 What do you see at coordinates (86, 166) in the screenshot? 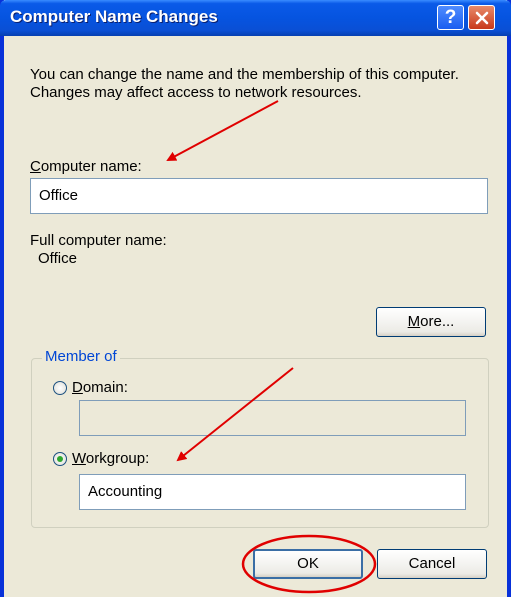
I see `computer-name-label: Computer name:` at bounding box center [86, 166].